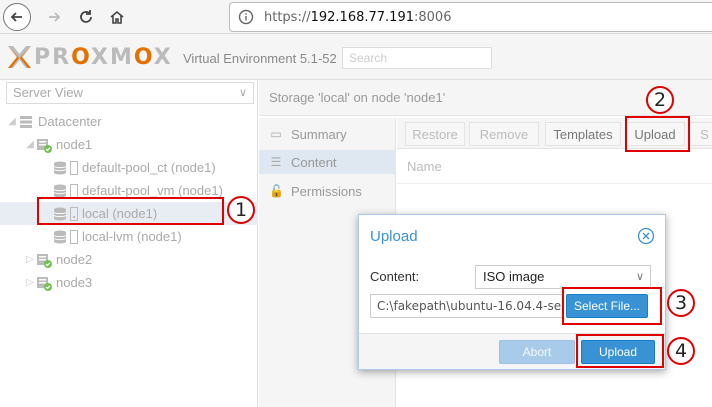 The height and width of the screenshot is (407, 712). I want to click on browser-toolbar: https://192.168.77.191:8006, so click(356, 17).